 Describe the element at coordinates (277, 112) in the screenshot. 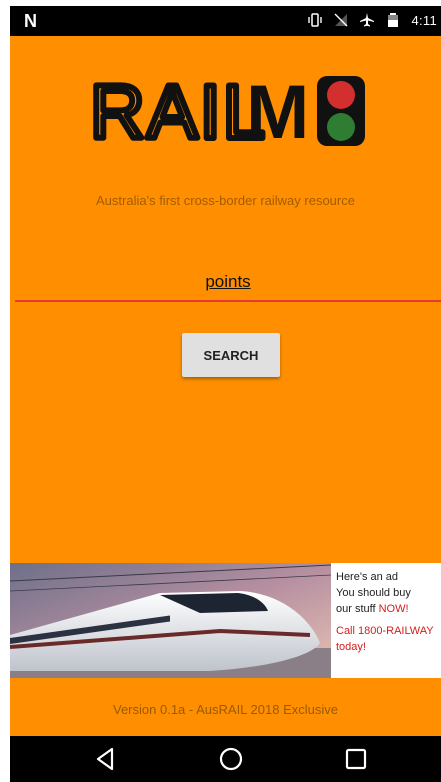

I see `svg-text: M` at that location.